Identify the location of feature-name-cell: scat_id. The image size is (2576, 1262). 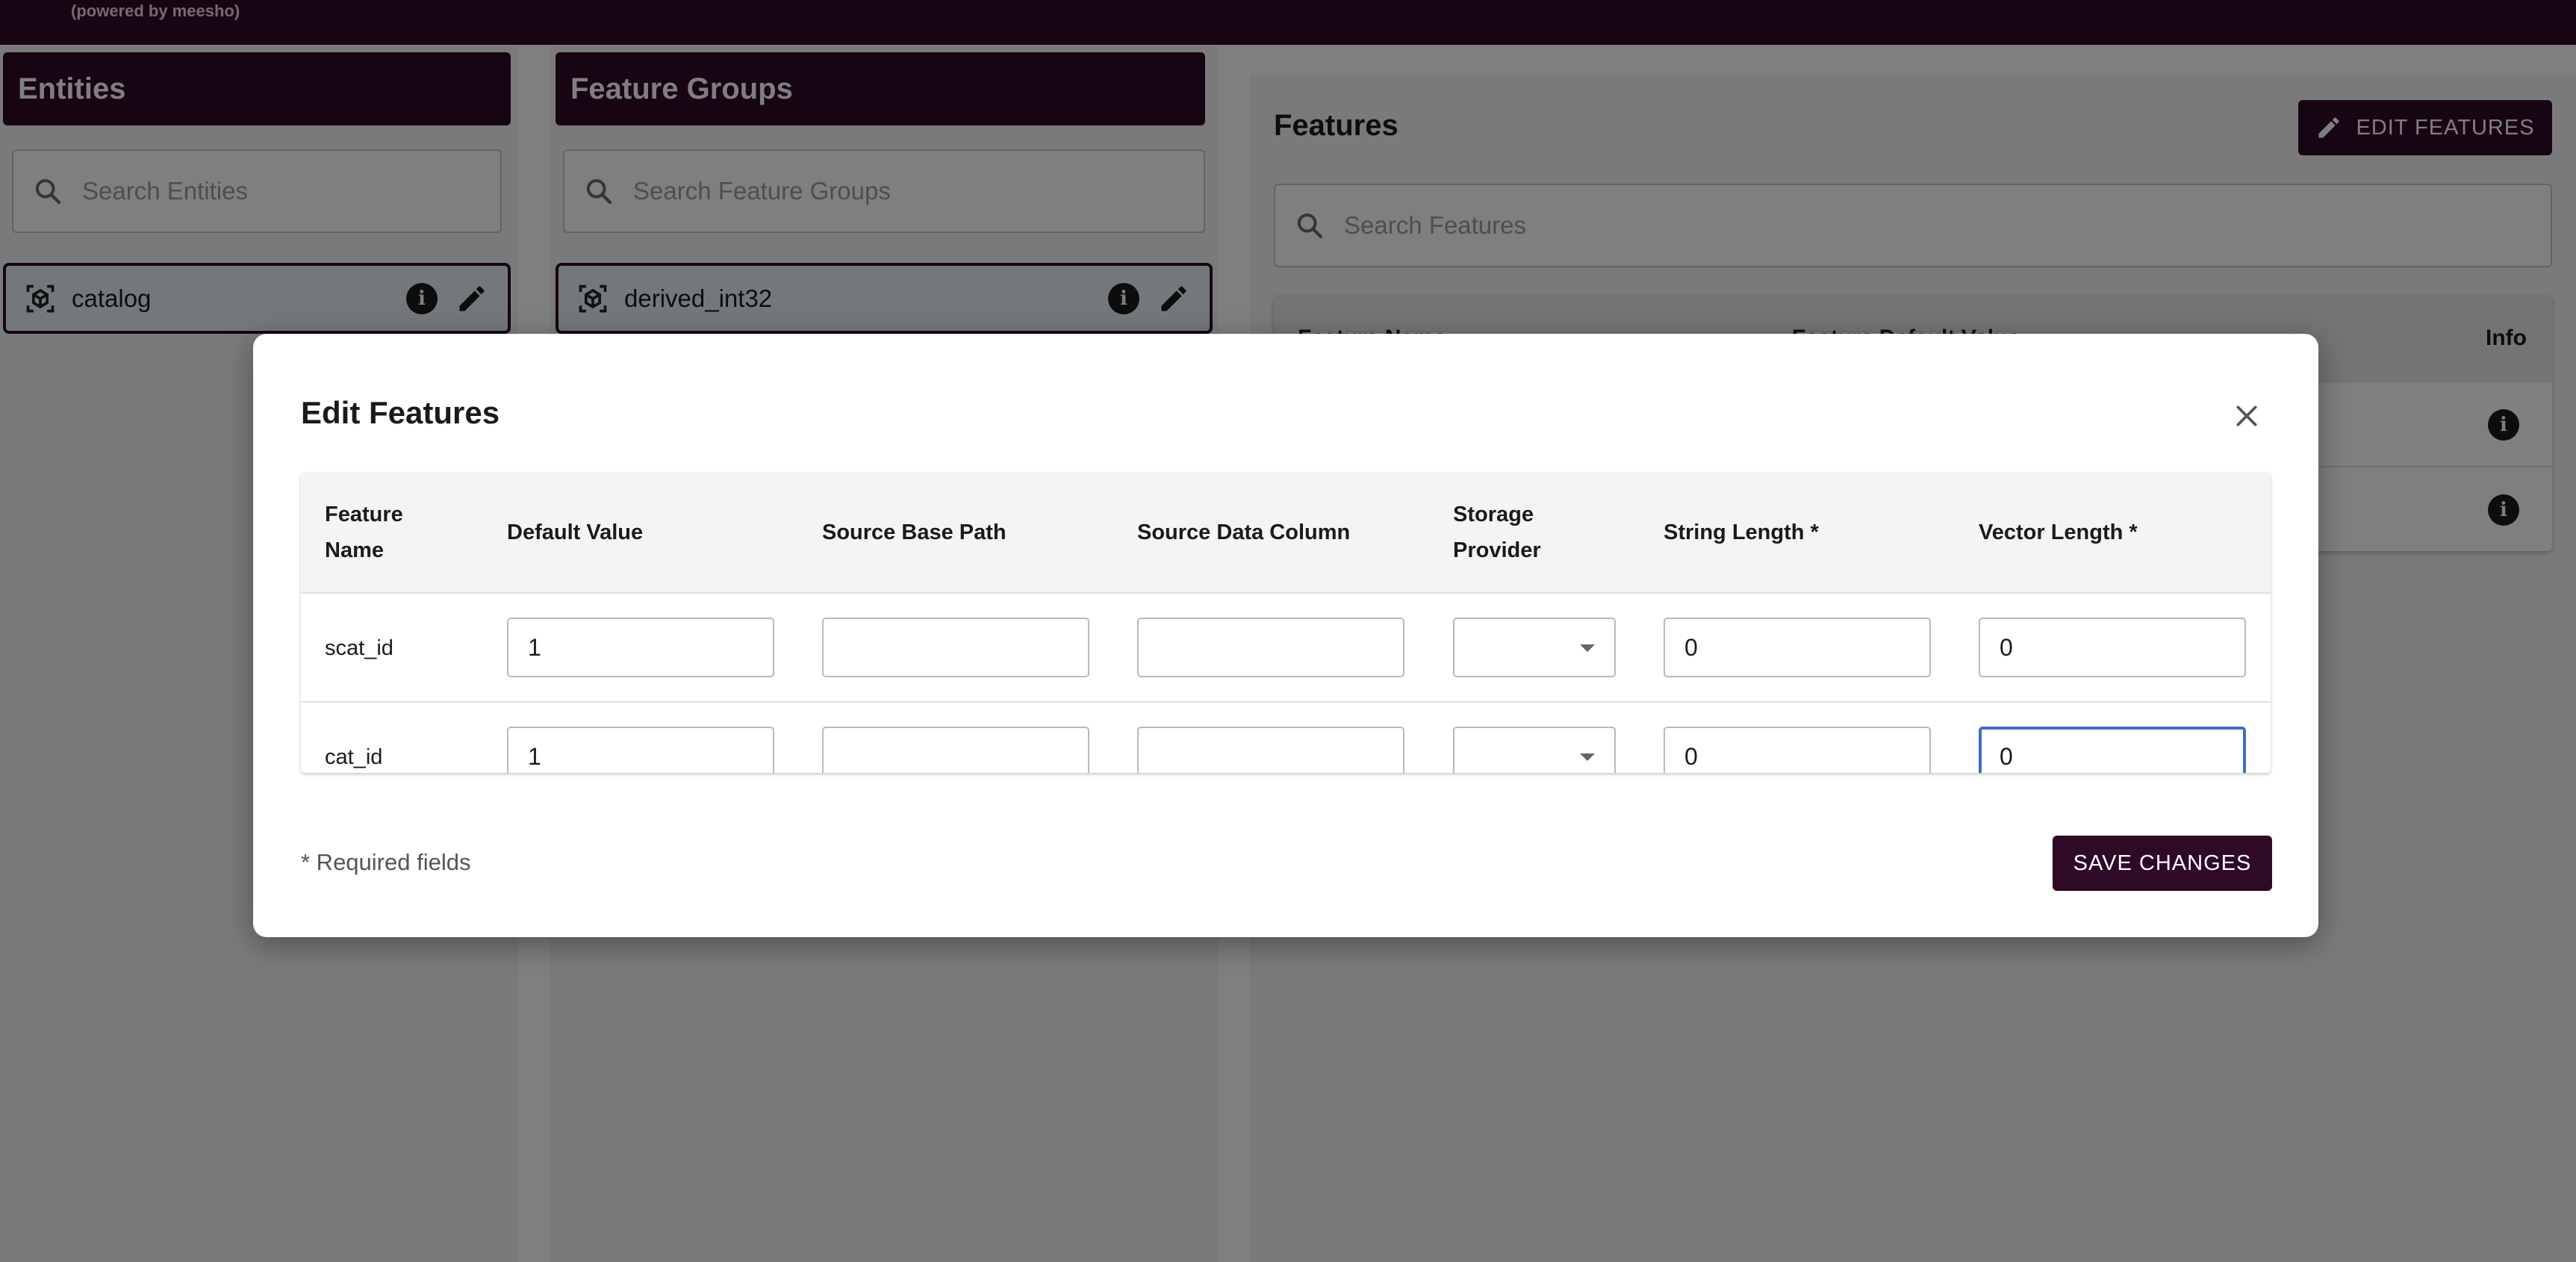
(359, 648).